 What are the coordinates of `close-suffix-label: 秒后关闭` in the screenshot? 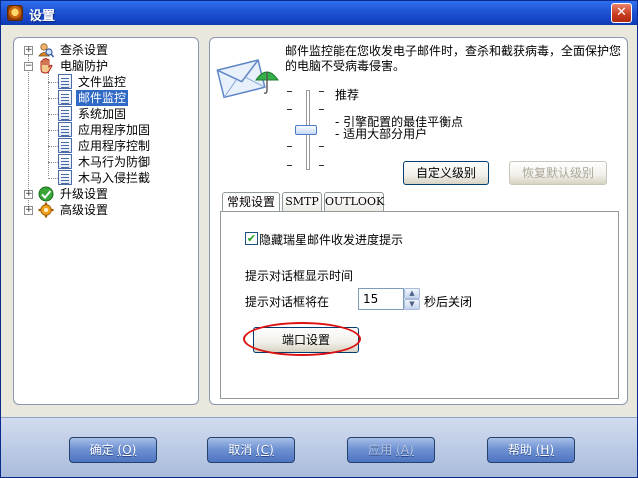 It's located at (448, 302).